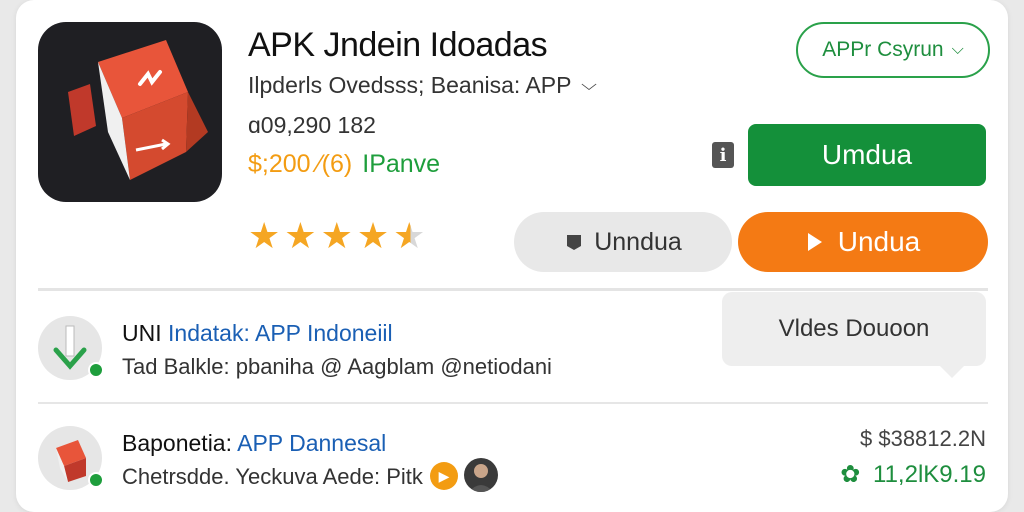 Image resolution: width=1024 pixels, height=512 pixels. Describe the element at coordinates (337, 366) in the screenshot. I see `list-item-subtitle: Tad Balkle: pbaniha @ Aagblam @netiodani` at that location.